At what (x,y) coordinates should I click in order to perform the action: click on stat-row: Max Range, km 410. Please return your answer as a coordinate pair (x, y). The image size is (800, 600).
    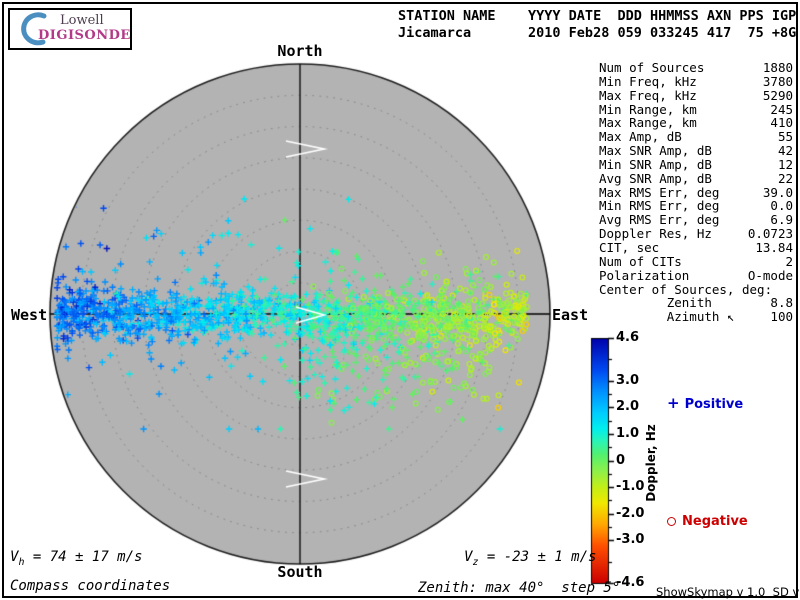
    Looking at the image, I should click on (696, 123).